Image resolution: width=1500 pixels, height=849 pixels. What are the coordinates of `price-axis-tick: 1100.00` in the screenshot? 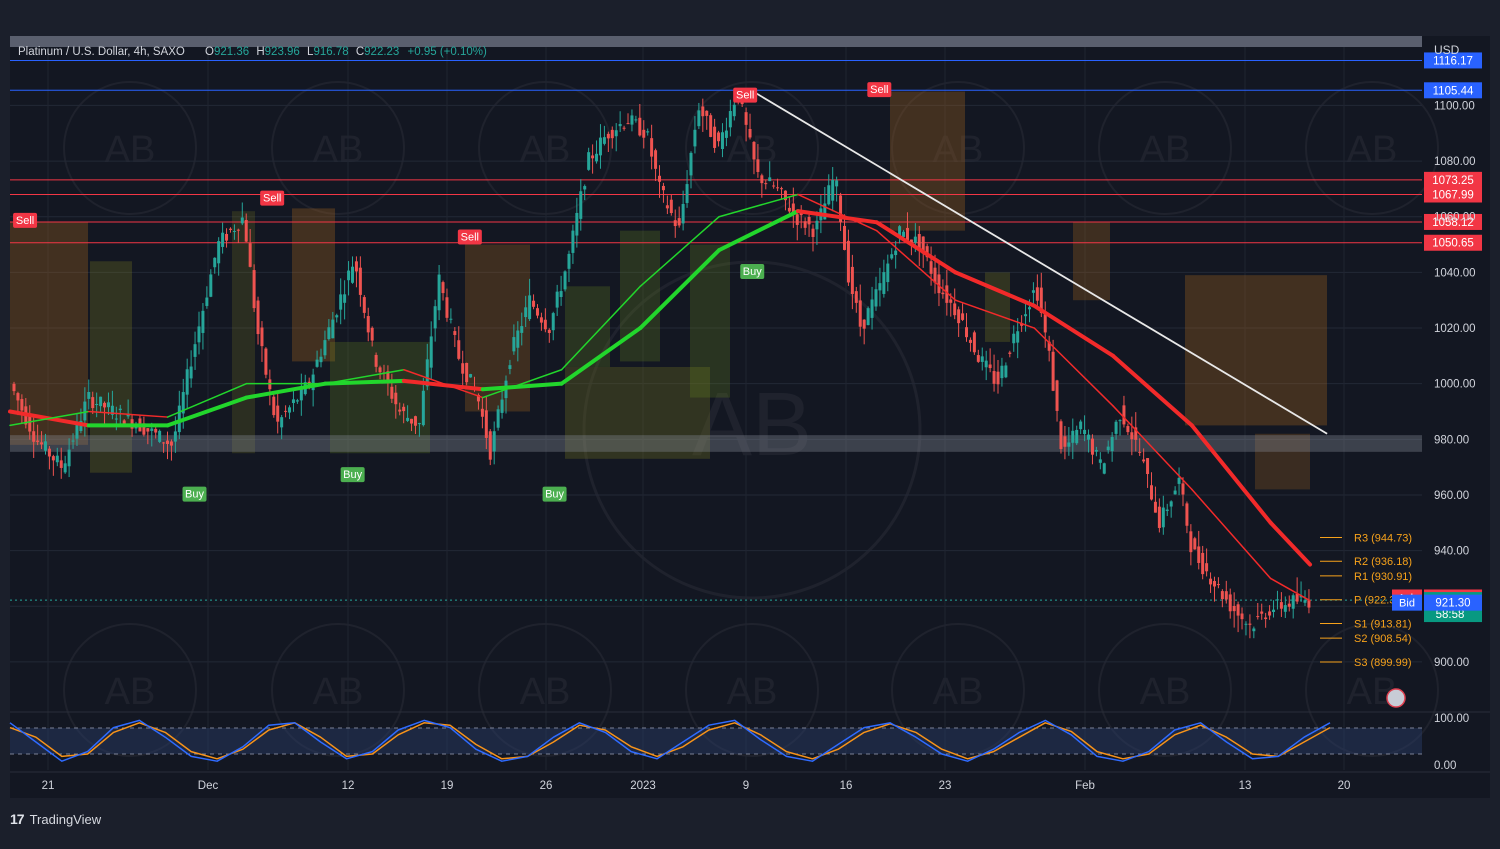 It's located at (1454, 106).